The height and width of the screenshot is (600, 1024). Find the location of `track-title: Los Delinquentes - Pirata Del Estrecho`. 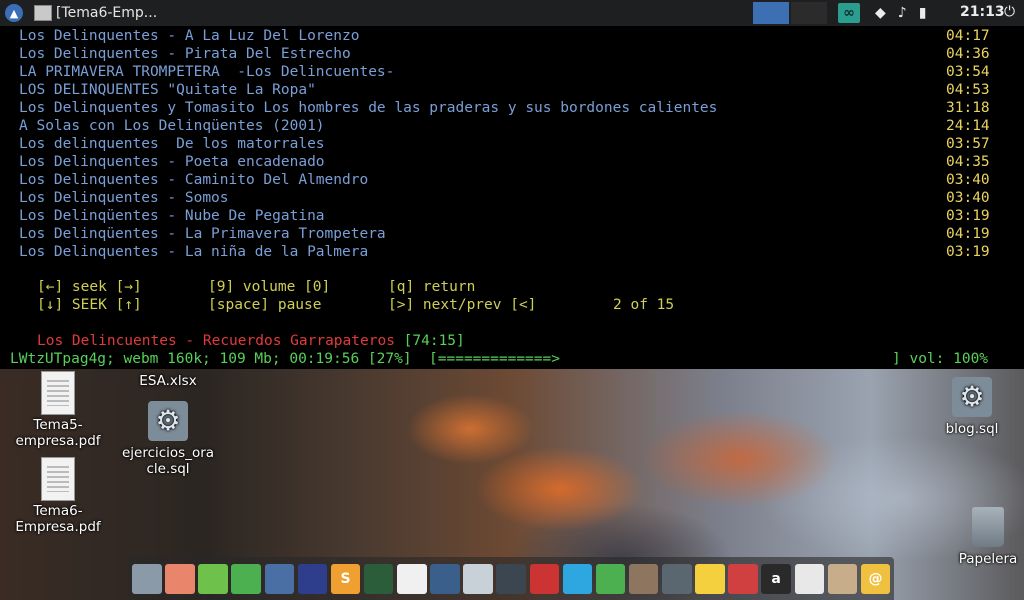

track-title: Los Delinquentes - Pirata Del Estrecho is located at coordinates (185, 54).